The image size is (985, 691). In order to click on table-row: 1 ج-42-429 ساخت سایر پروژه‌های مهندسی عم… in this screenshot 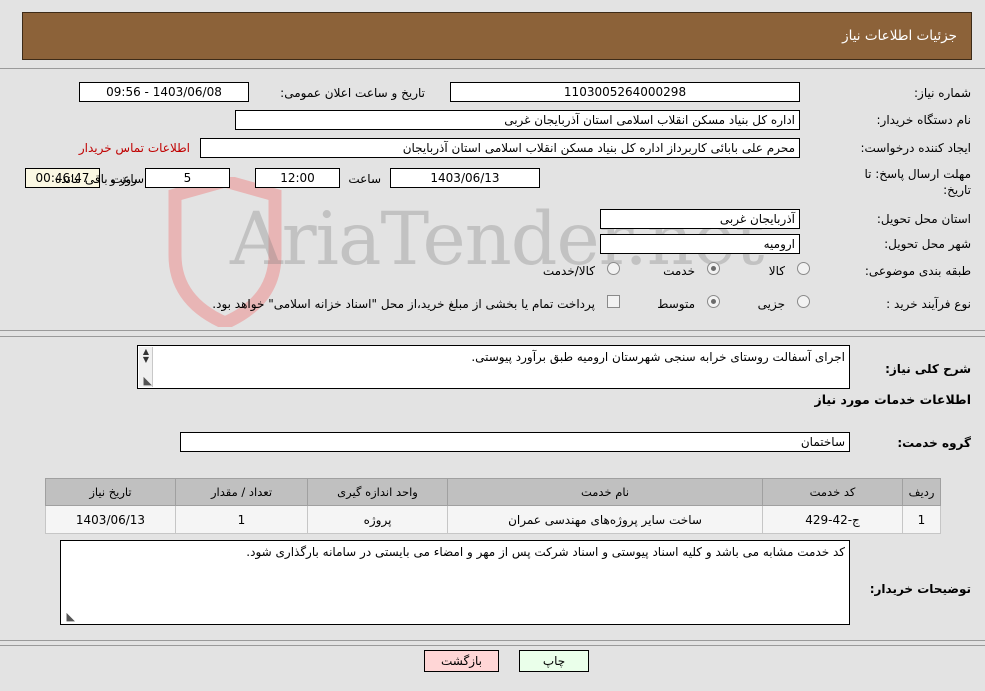, I will do `click(493, 519)`.